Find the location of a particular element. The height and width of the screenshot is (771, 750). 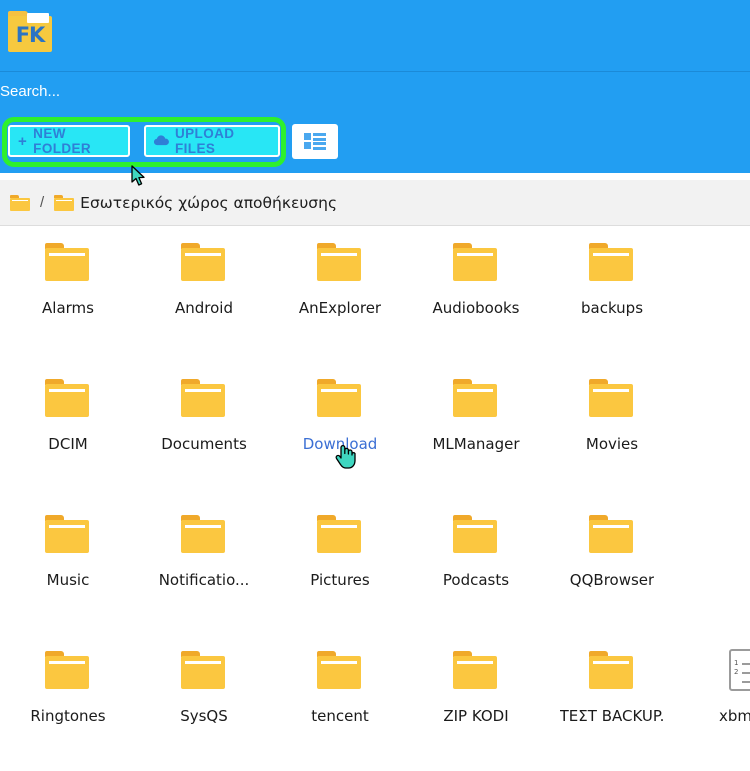

file-item: 12 xbmc_e is located at coordinates (715, 703).